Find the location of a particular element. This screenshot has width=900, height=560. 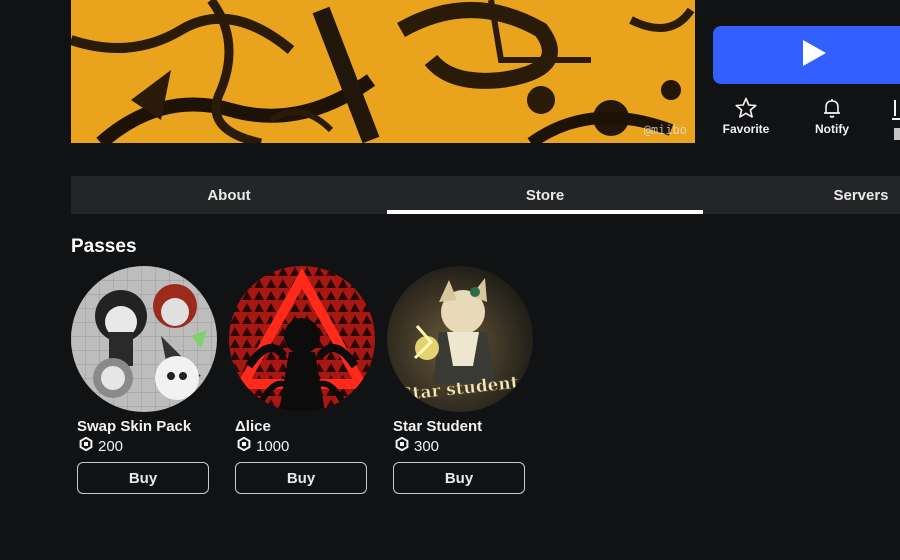

tab-servers: Servers is located at coordinates (801, 195).